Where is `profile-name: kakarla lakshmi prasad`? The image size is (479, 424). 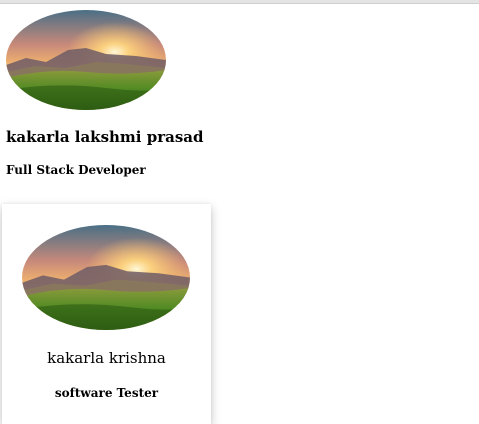
profile-name: kakarla lakshmi prasad is located at coordinates (105, 137).